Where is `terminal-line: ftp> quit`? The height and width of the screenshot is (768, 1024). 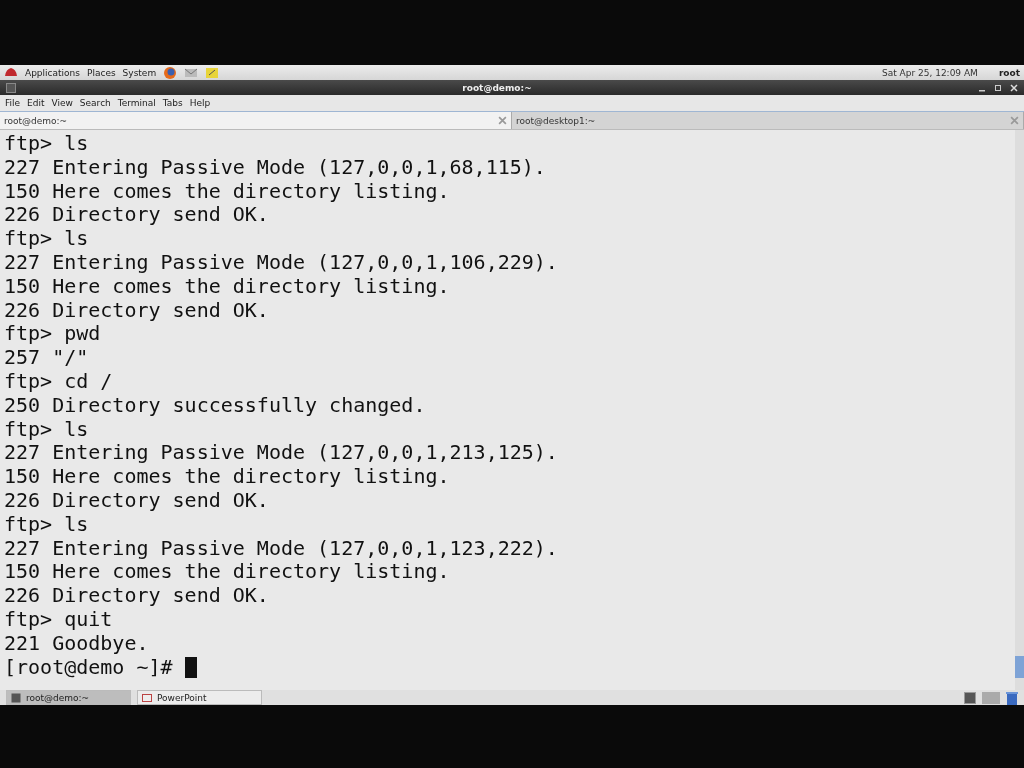
terminal-line: ftp> quit is located at coordinates (59, 619).